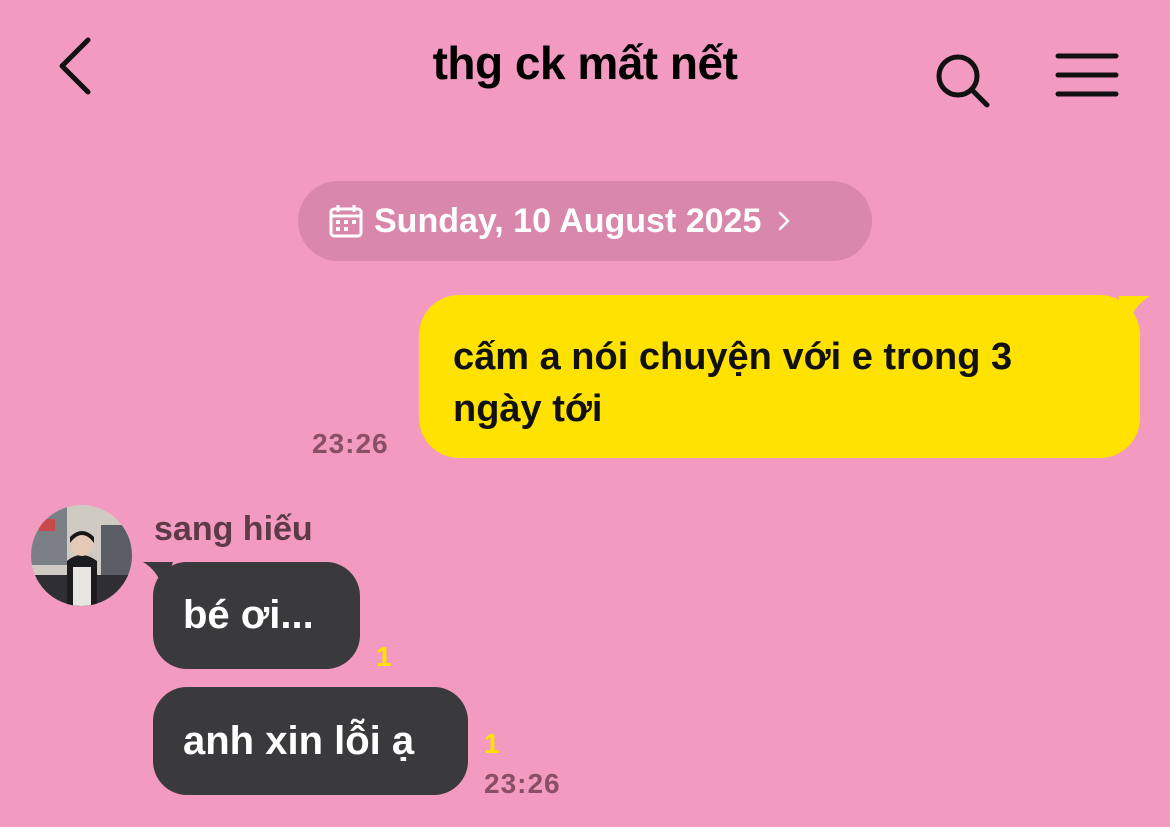 This screenshot has height=827, width=1170. Describe the element at coordinates (568, 220) in the screenshot. I see `date-text: Sunday, 10 August 2025` at that location.